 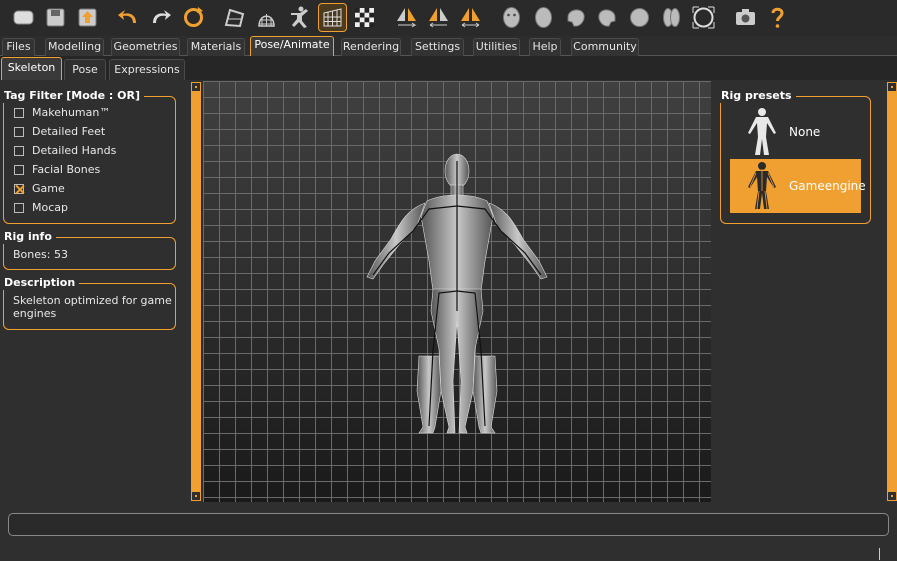 What do you see at coordinates (73, 96) in the screenshot?
I see `tag-filter-title: Tag Filter [Mode : OR]` at bounding box center [73, 96].